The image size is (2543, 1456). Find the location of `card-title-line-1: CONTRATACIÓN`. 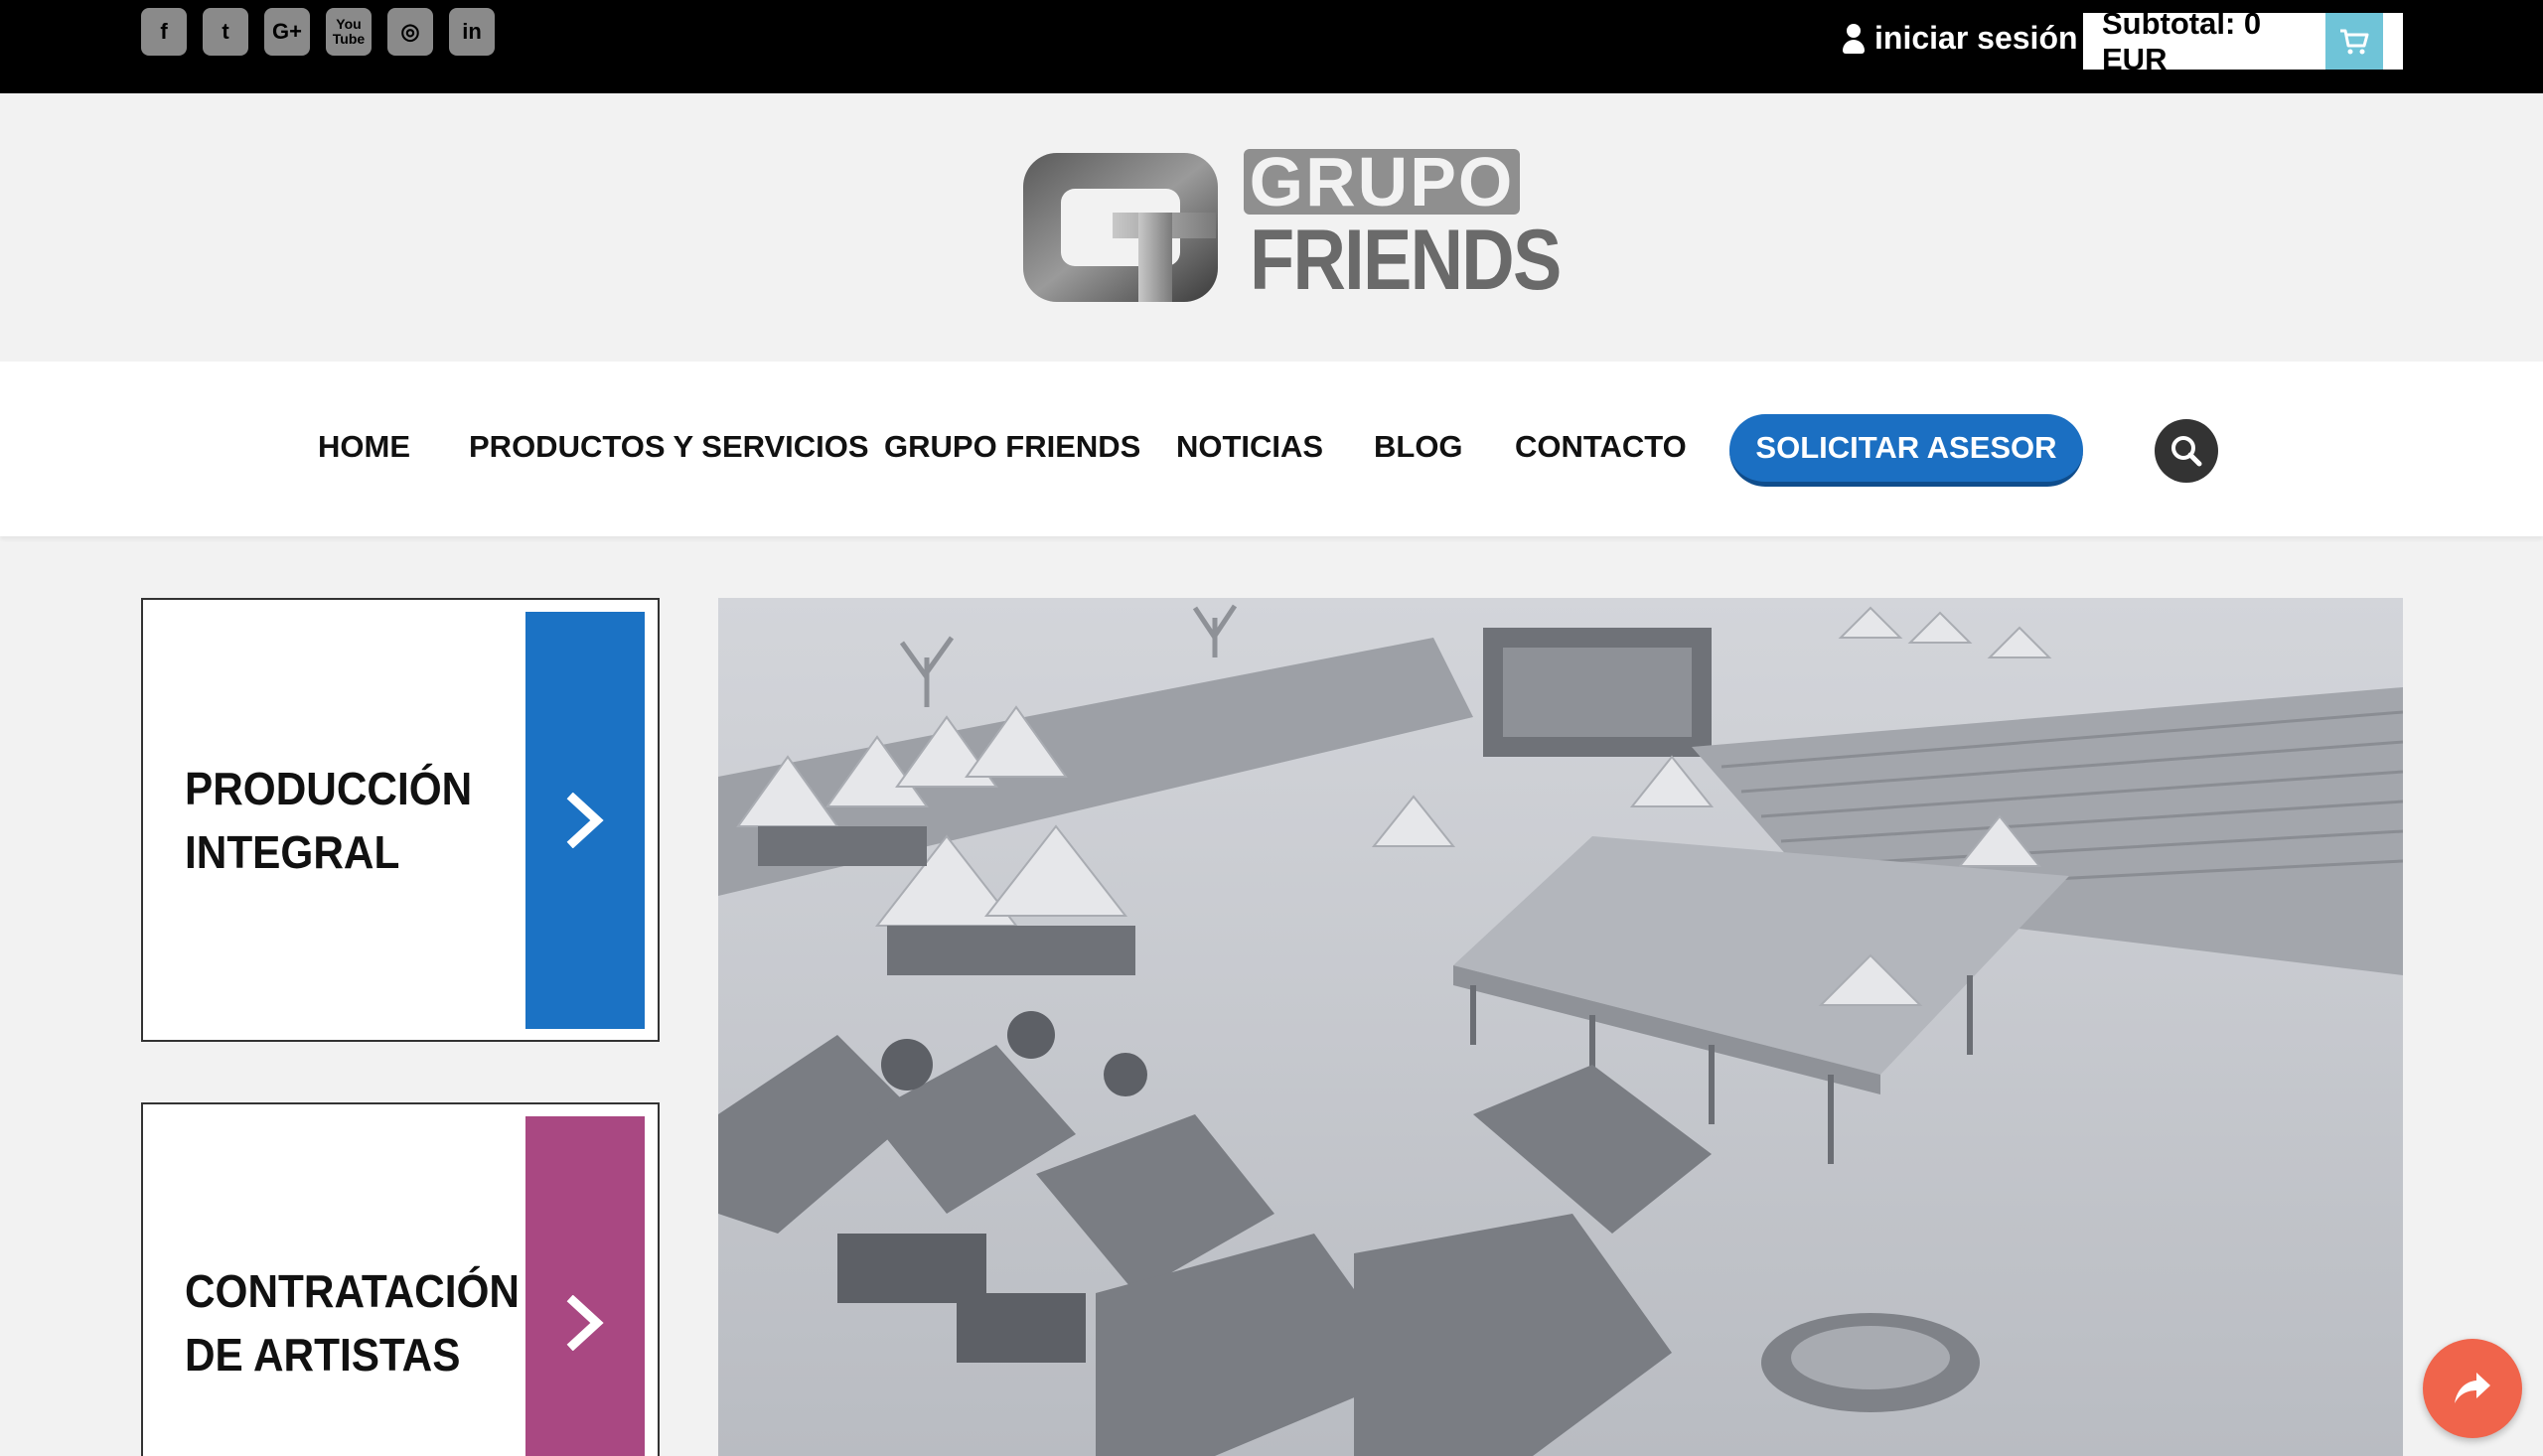

card-title-line-1: CONTRATACIÓN is located at coordinates (352, 1291).